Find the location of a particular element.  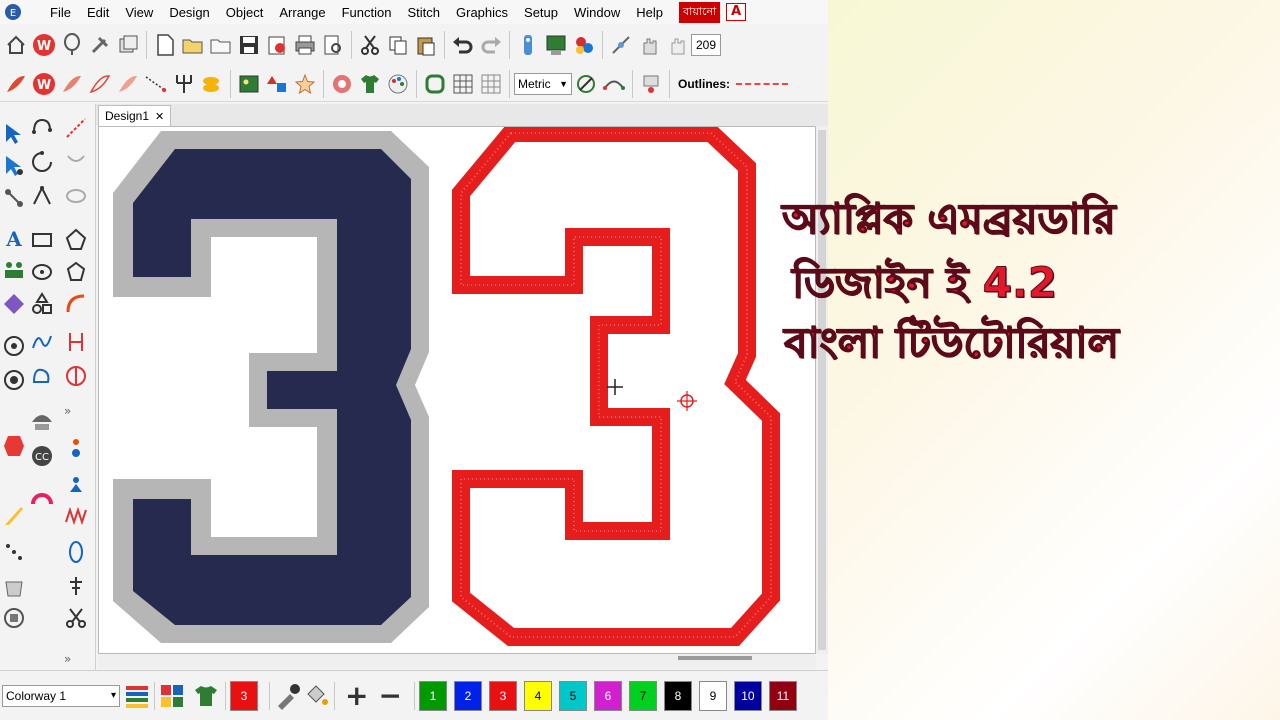

monogram-icon is located at coordinates (342, 84).